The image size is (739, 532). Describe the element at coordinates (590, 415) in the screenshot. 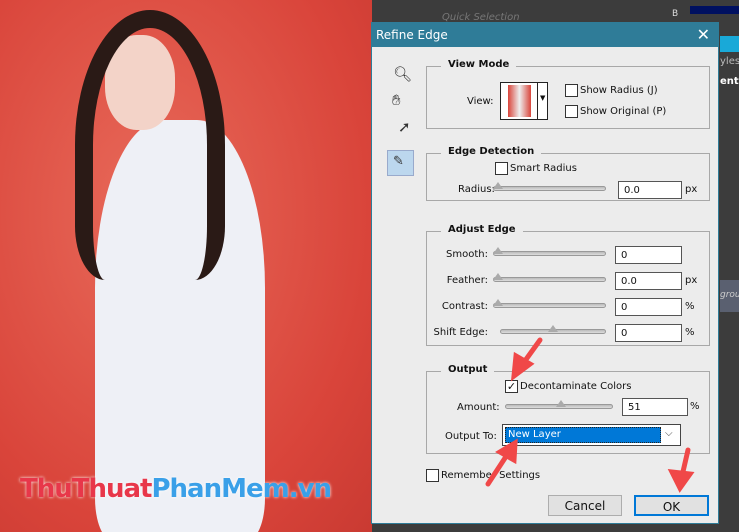

I see `annotation-arrows` at that location.